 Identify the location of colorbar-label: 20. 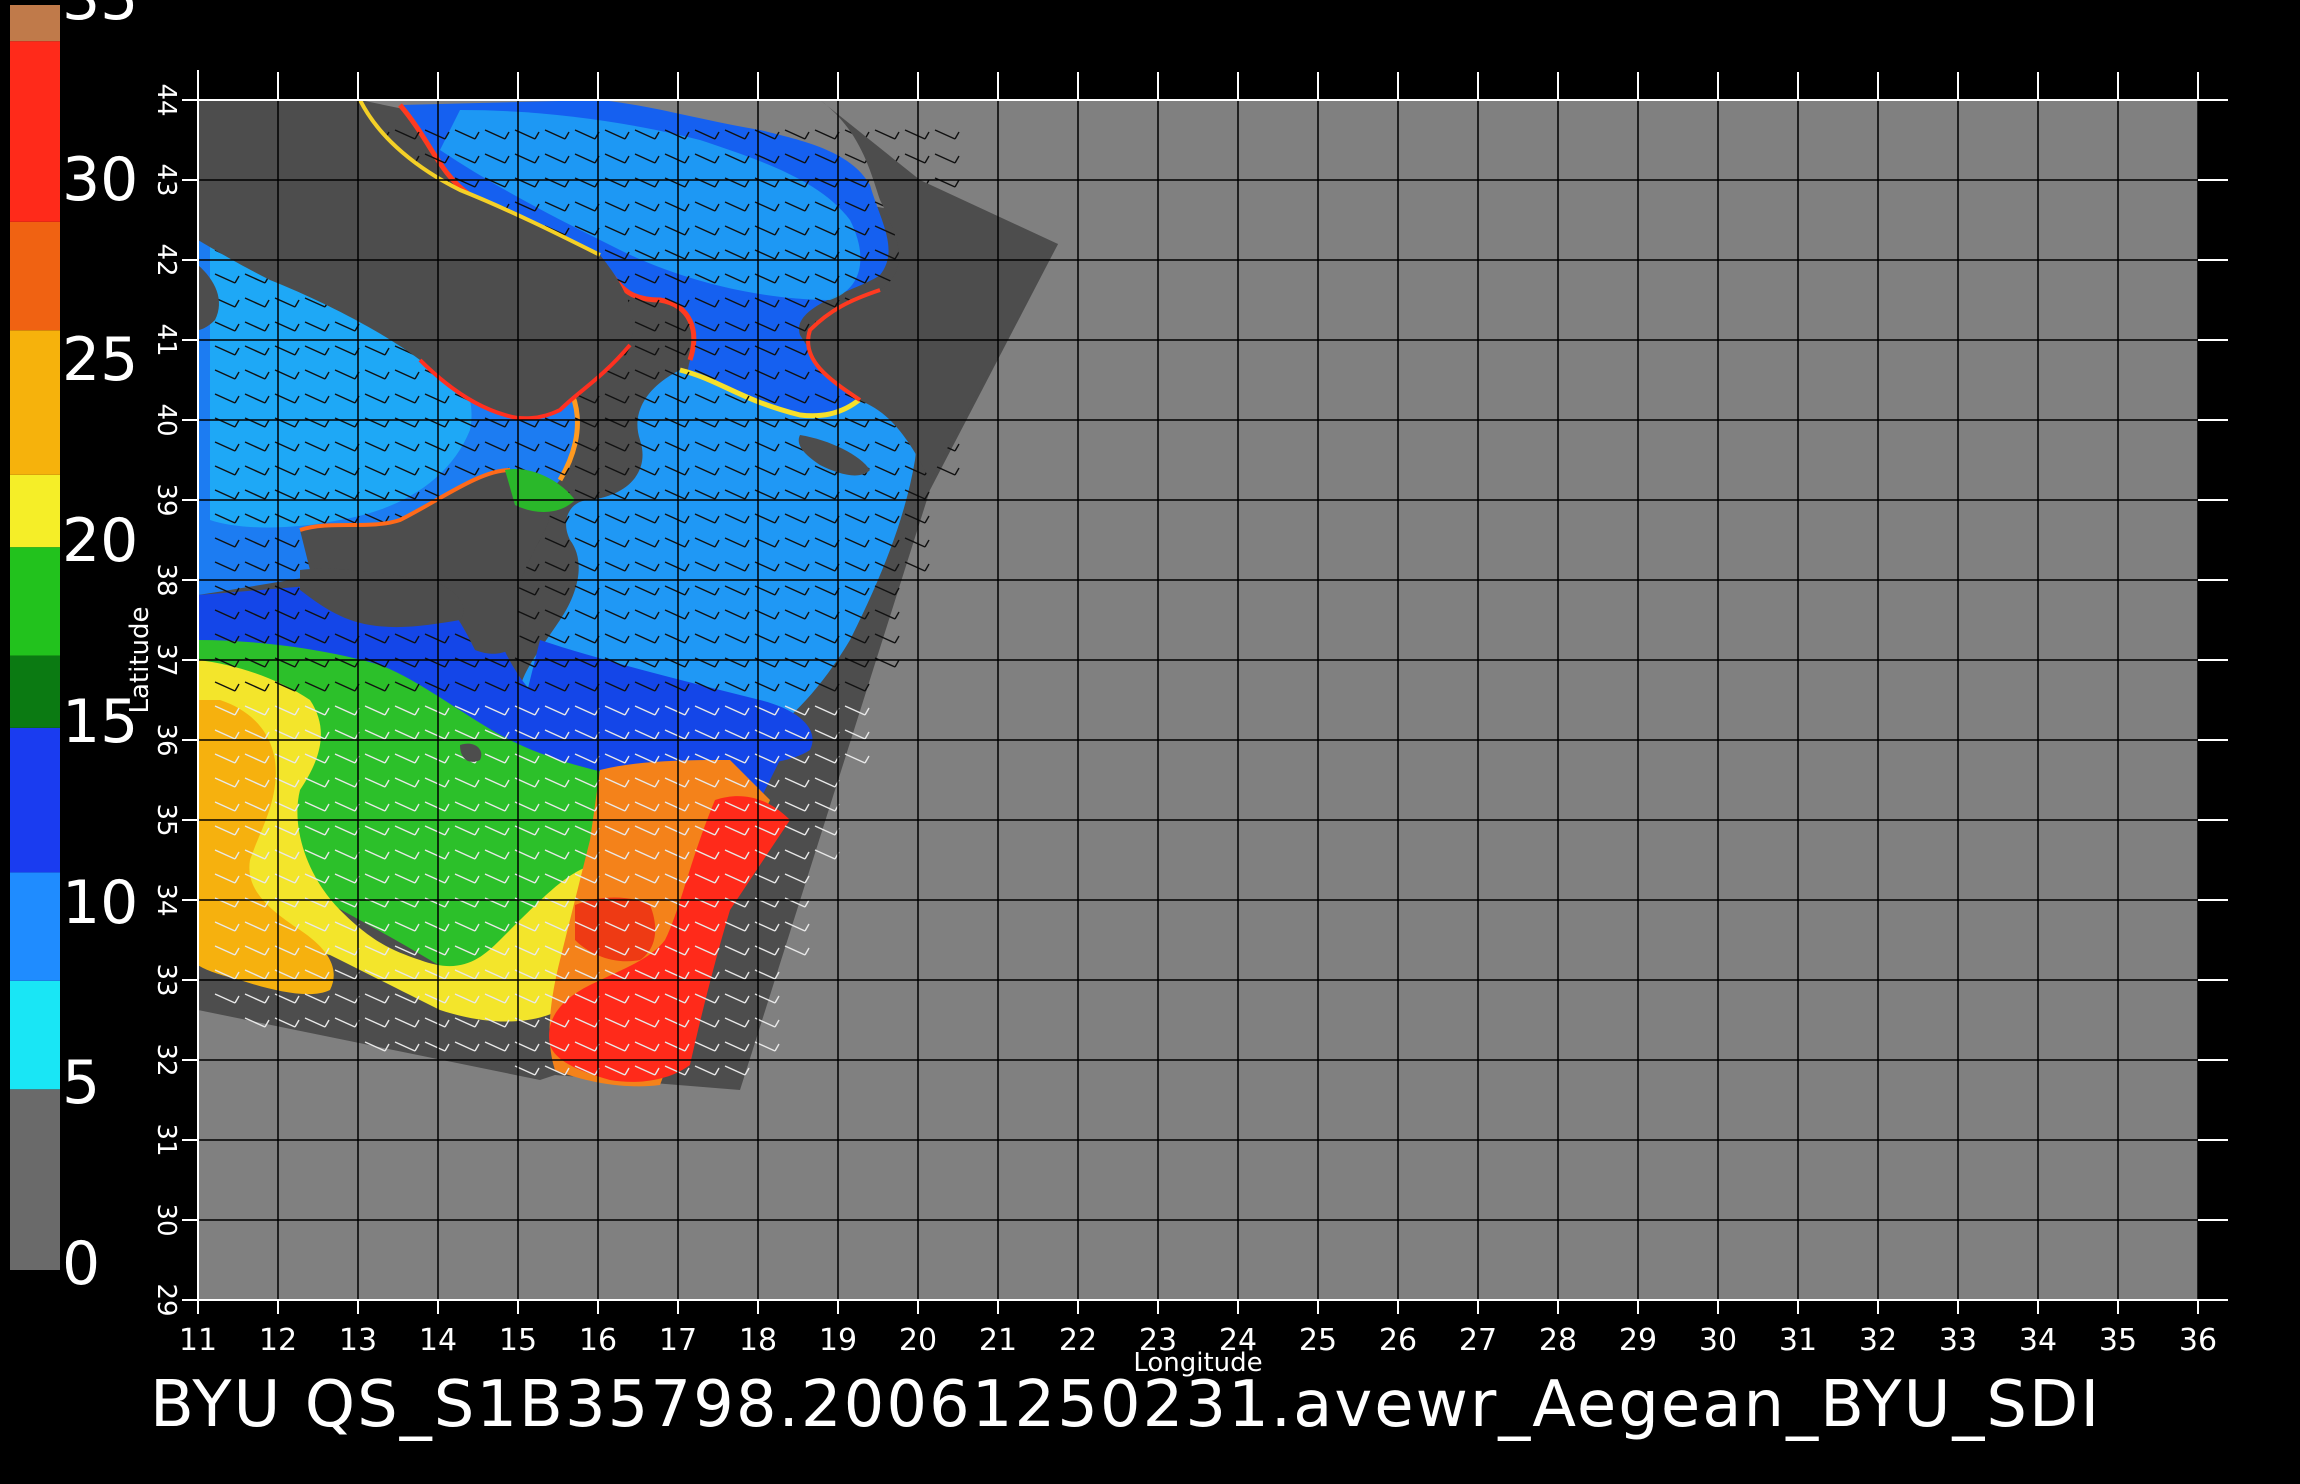
(100, 541).